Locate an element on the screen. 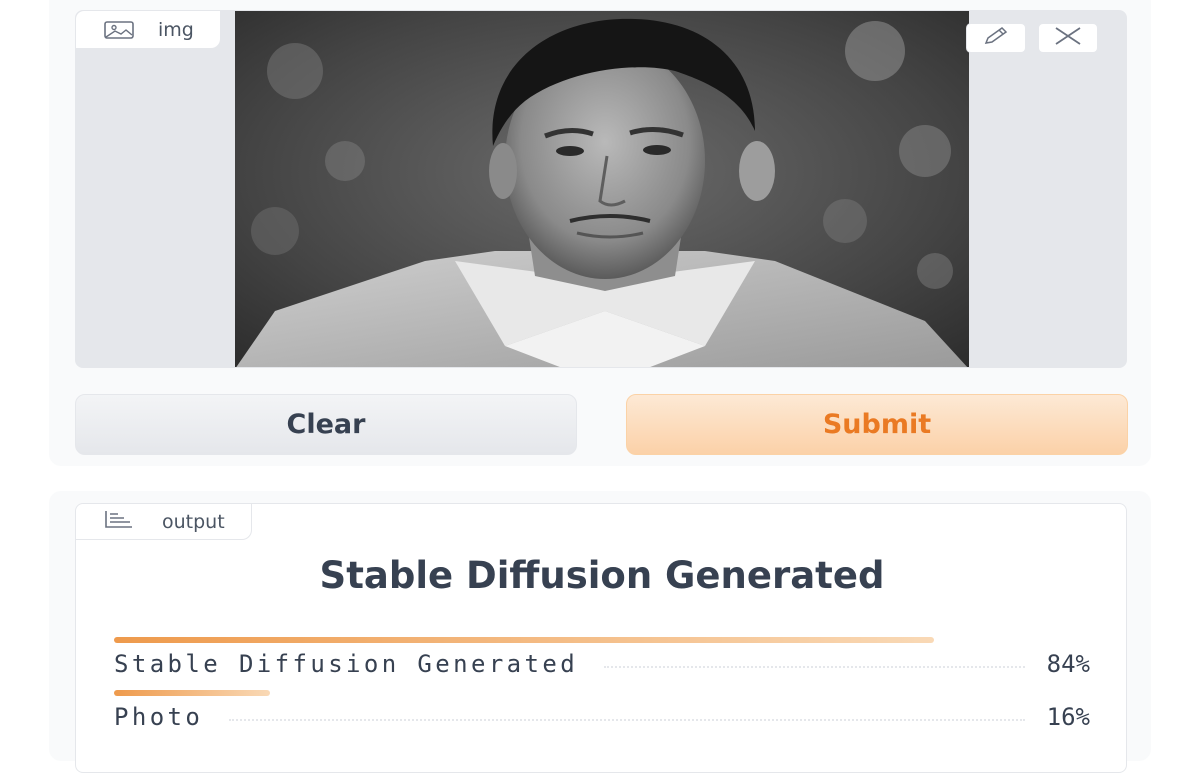 The width and height of the screenshot is (1200, 773). output-label-tab: output is located at coordinates (164, 522).